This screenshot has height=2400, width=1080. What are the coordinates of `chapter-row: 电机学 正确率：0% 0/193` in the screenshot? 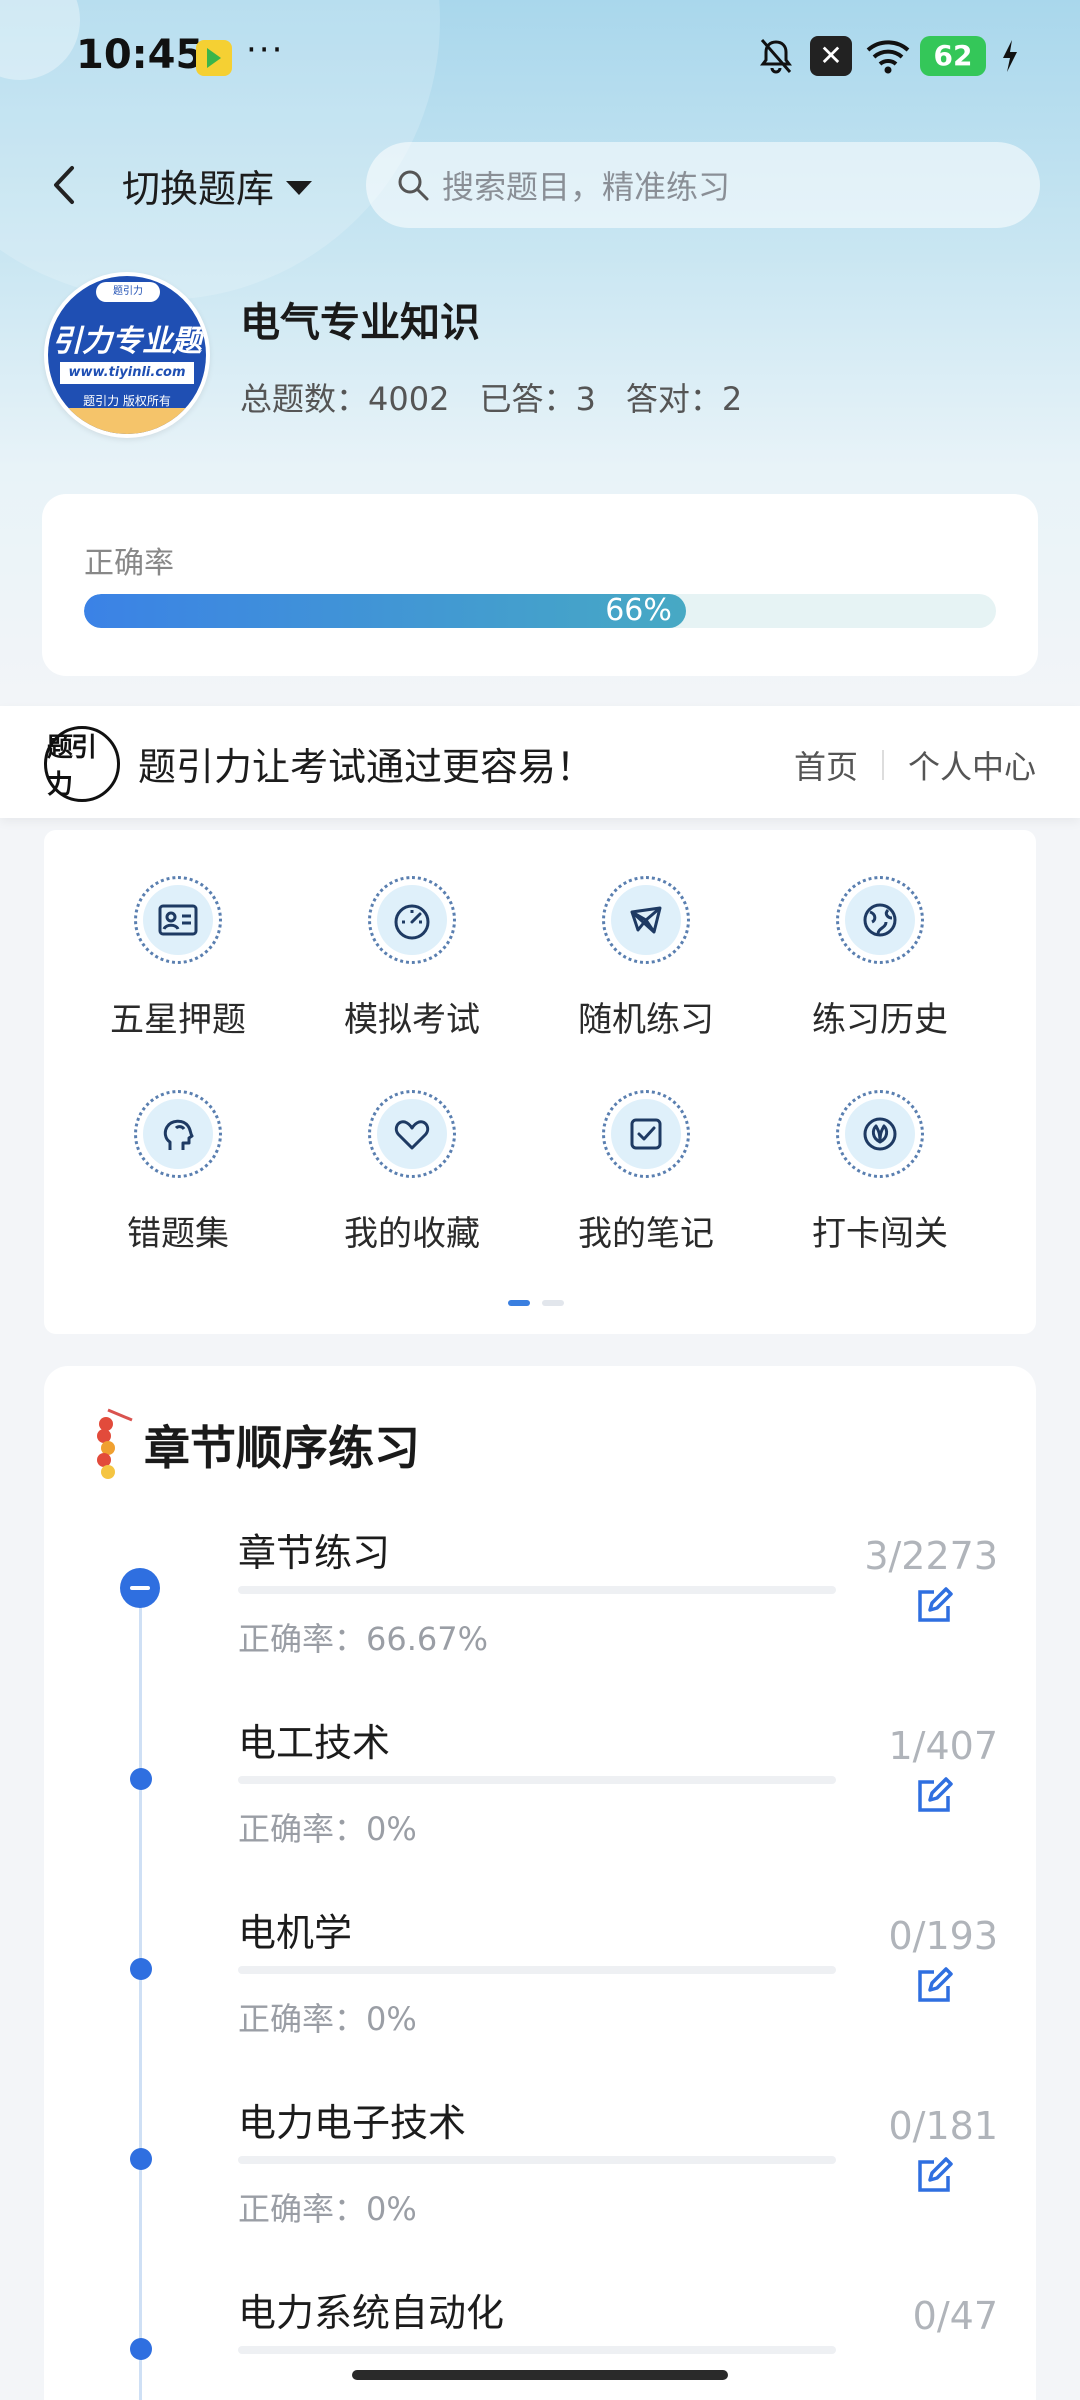 It's located at (540, 1997).